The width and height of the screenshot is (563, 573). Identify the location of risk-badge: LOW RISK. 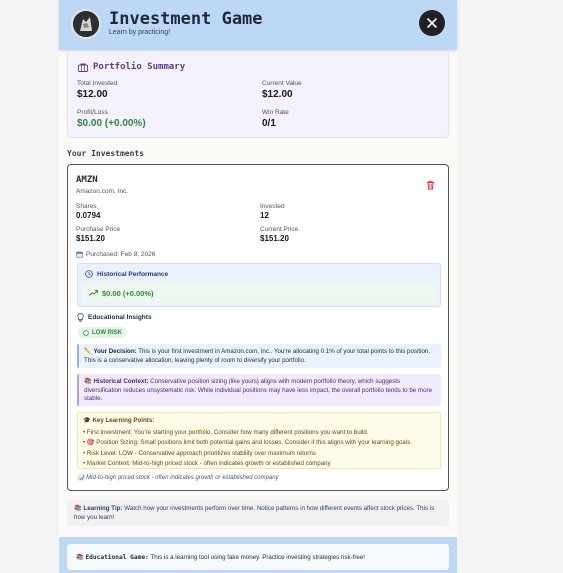
(102, 332).